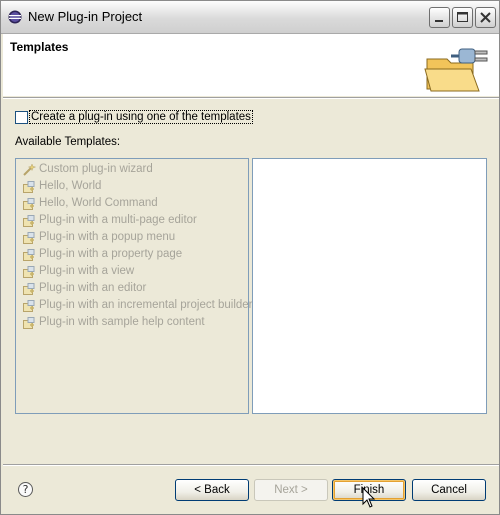 This screenshot has height=515, width=500. What do you see at coordinates (29, 169) in the screenshot?
I see `wizard-icon` at bounding box center [29, 169].